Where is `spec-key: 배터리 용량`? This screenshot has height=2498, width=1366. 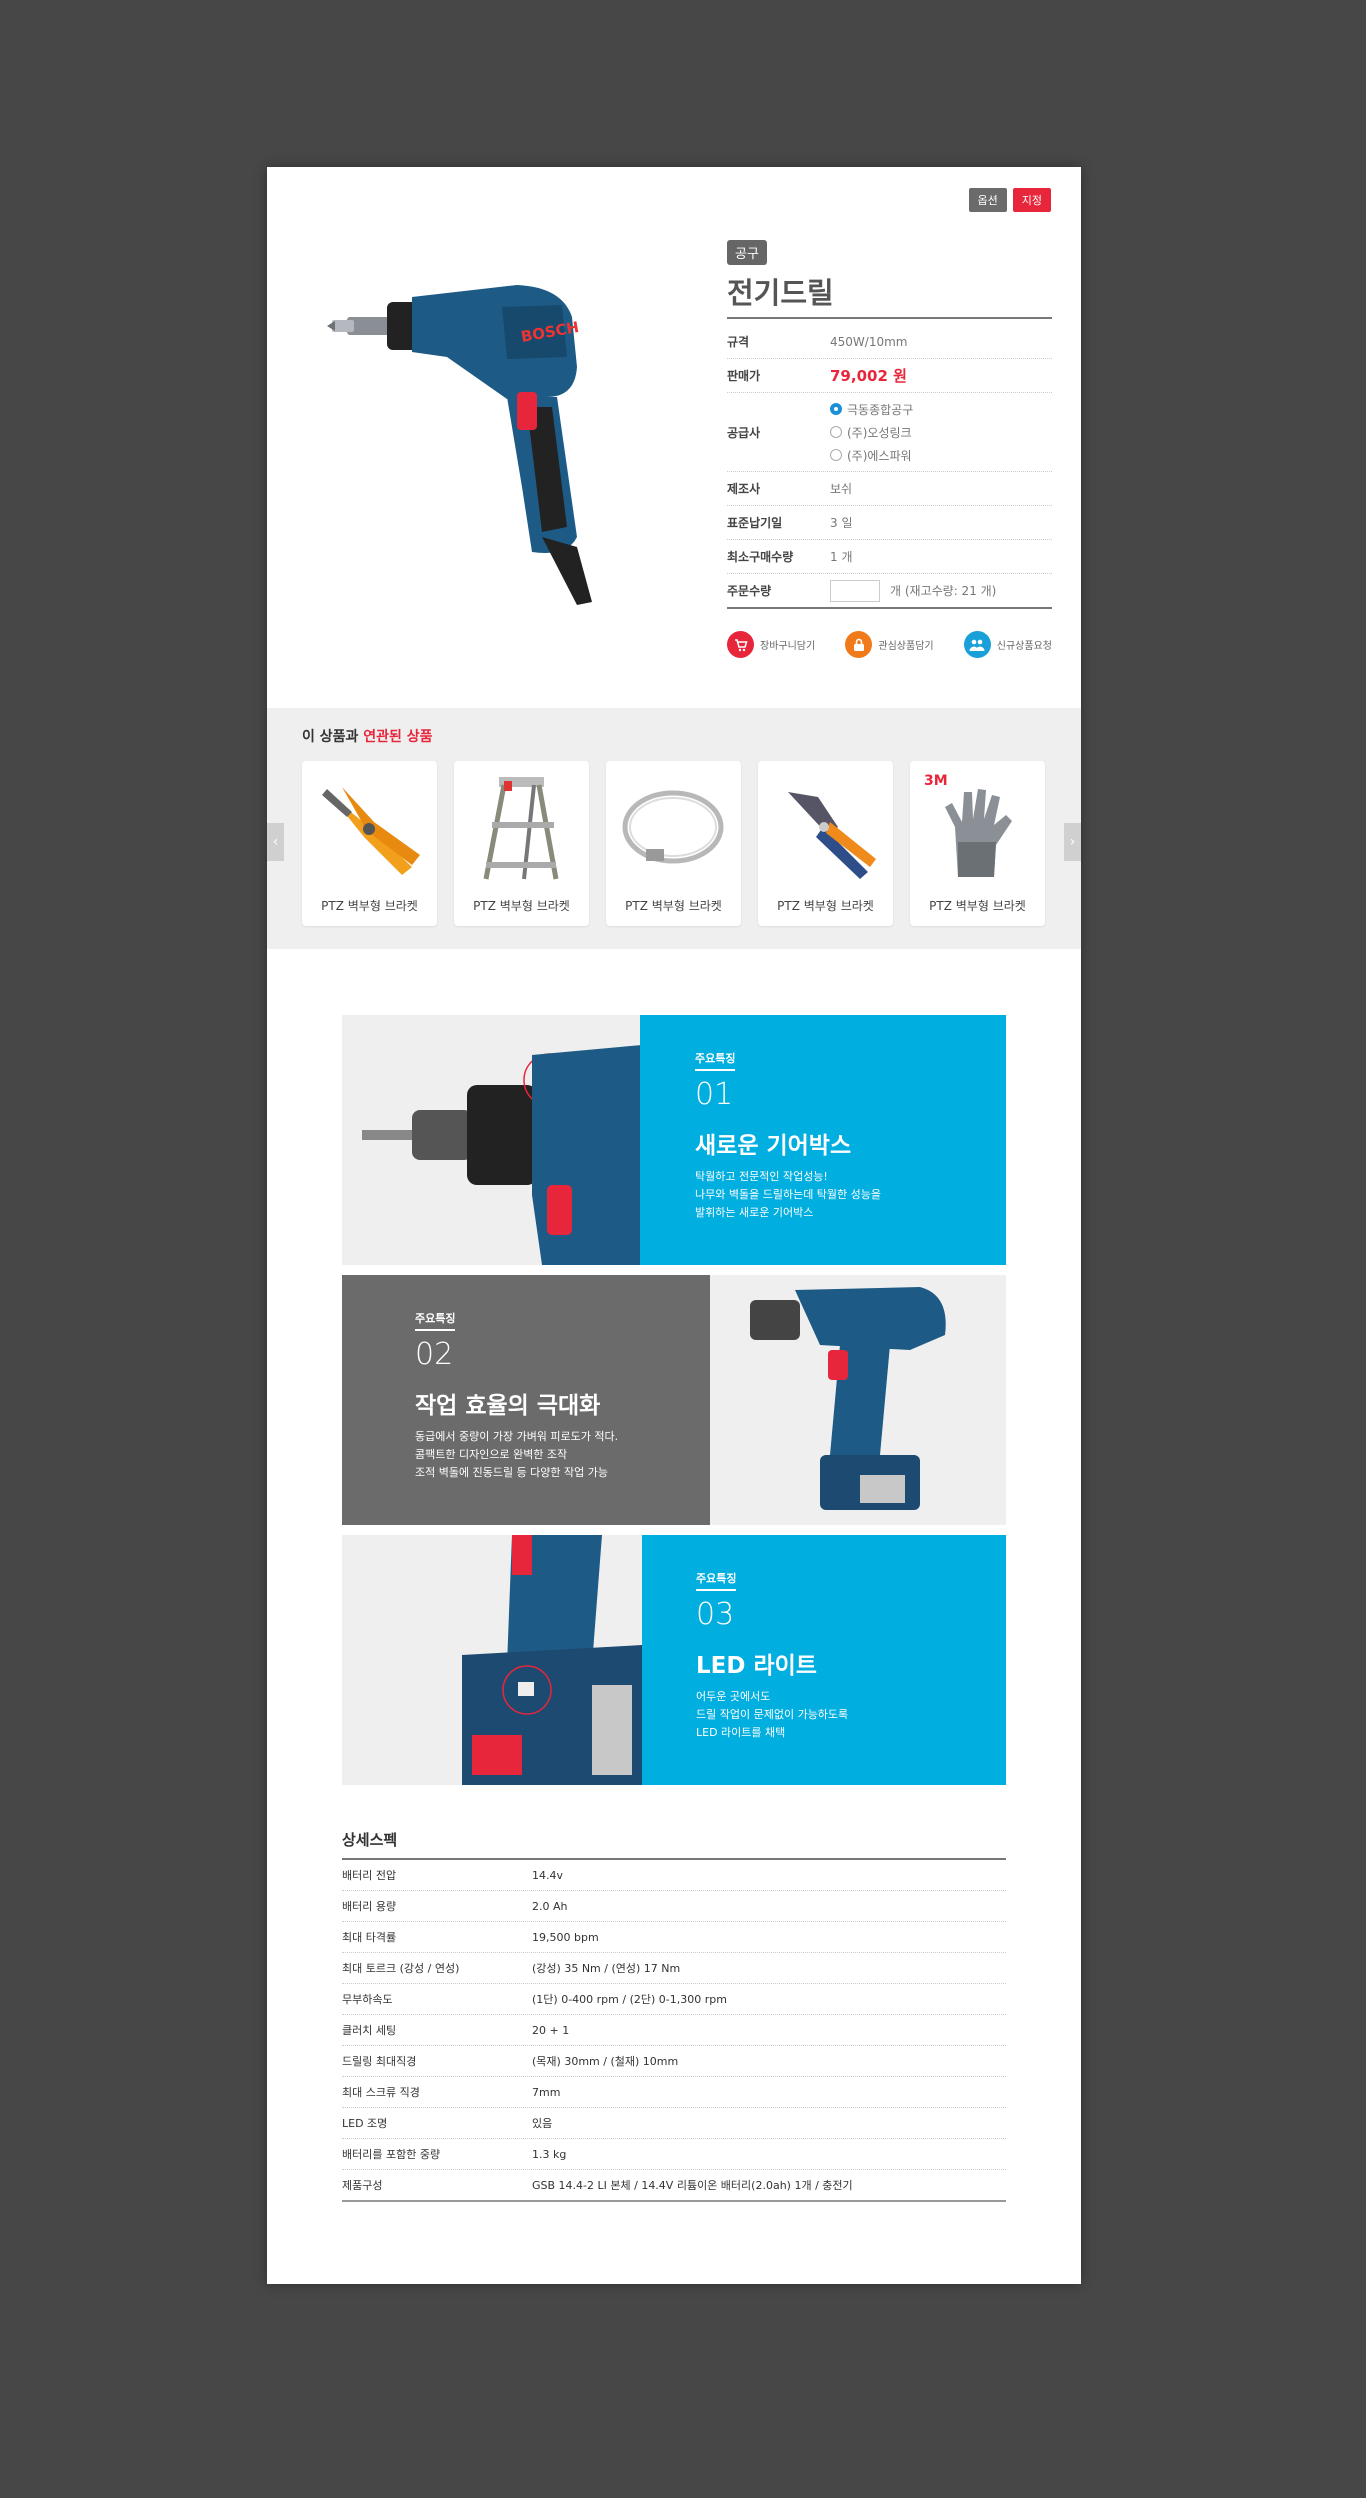 spec-key: 배터리 용량 is located at coordinates (369, 1906).